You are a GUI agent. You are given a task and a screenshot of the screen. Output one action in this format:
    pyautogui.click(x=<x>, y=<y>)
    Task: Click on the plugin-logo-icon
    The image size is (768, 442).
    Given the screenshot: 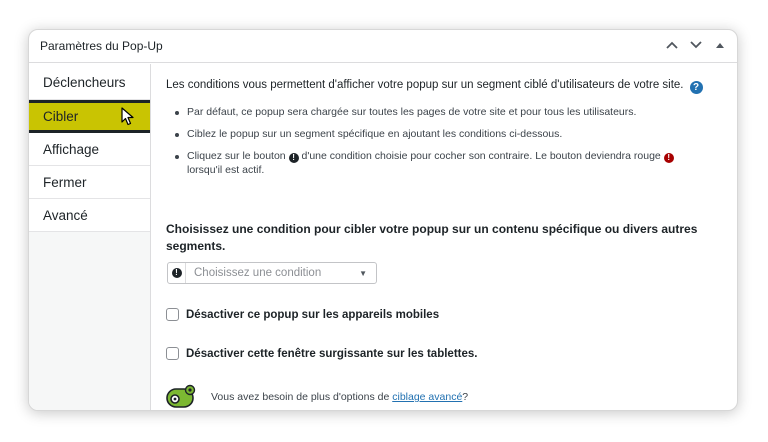 What is the action you would take?
    pyautogui.click(x=181, y=396)
    